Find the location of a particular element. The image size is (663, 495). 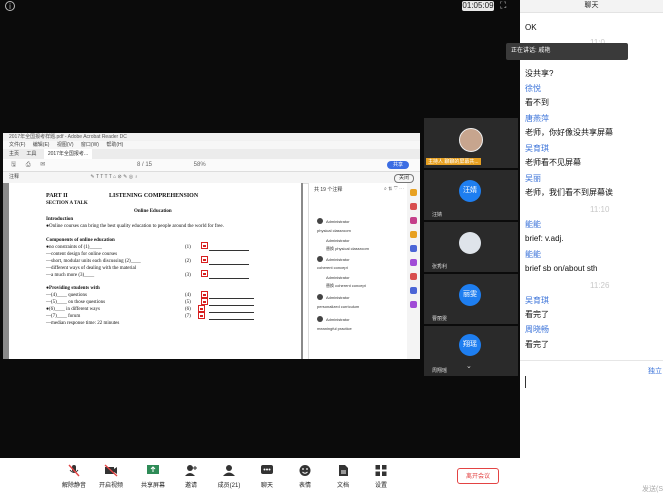

zoom-level: 58% is located at coordinates (200, 165).